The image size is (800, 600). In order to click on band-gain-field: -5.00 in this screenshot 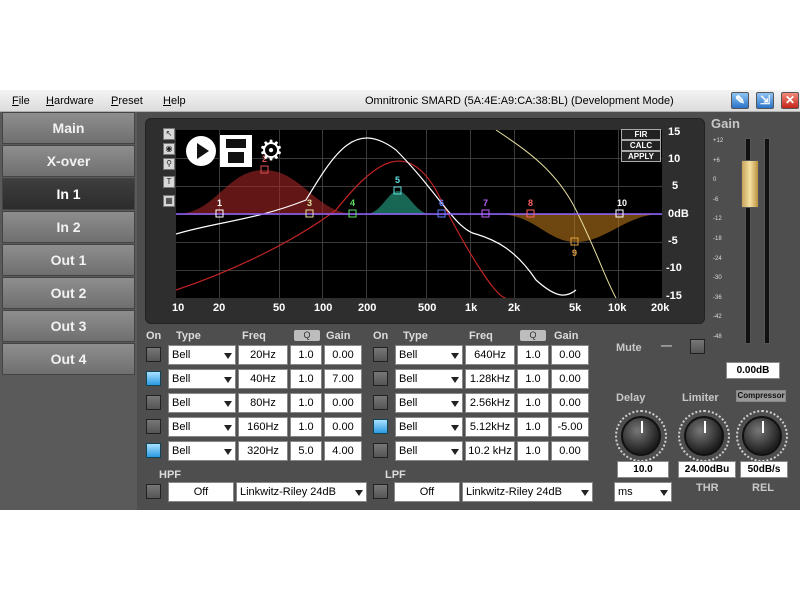, I will do `click(570, 427)`.